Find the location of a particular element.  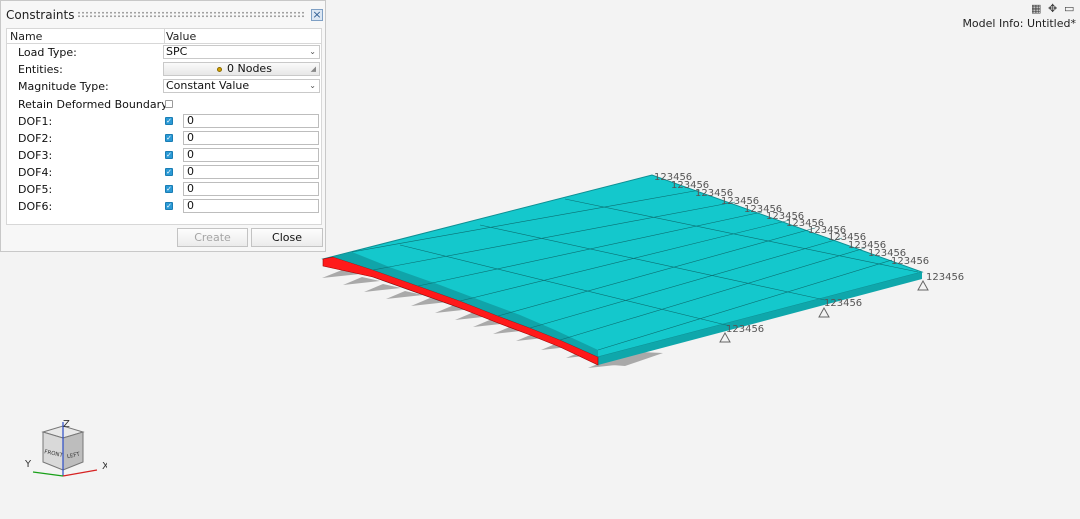

entities-selector-button: 0 Nodes ◢ is located at coordinates (241, 69).